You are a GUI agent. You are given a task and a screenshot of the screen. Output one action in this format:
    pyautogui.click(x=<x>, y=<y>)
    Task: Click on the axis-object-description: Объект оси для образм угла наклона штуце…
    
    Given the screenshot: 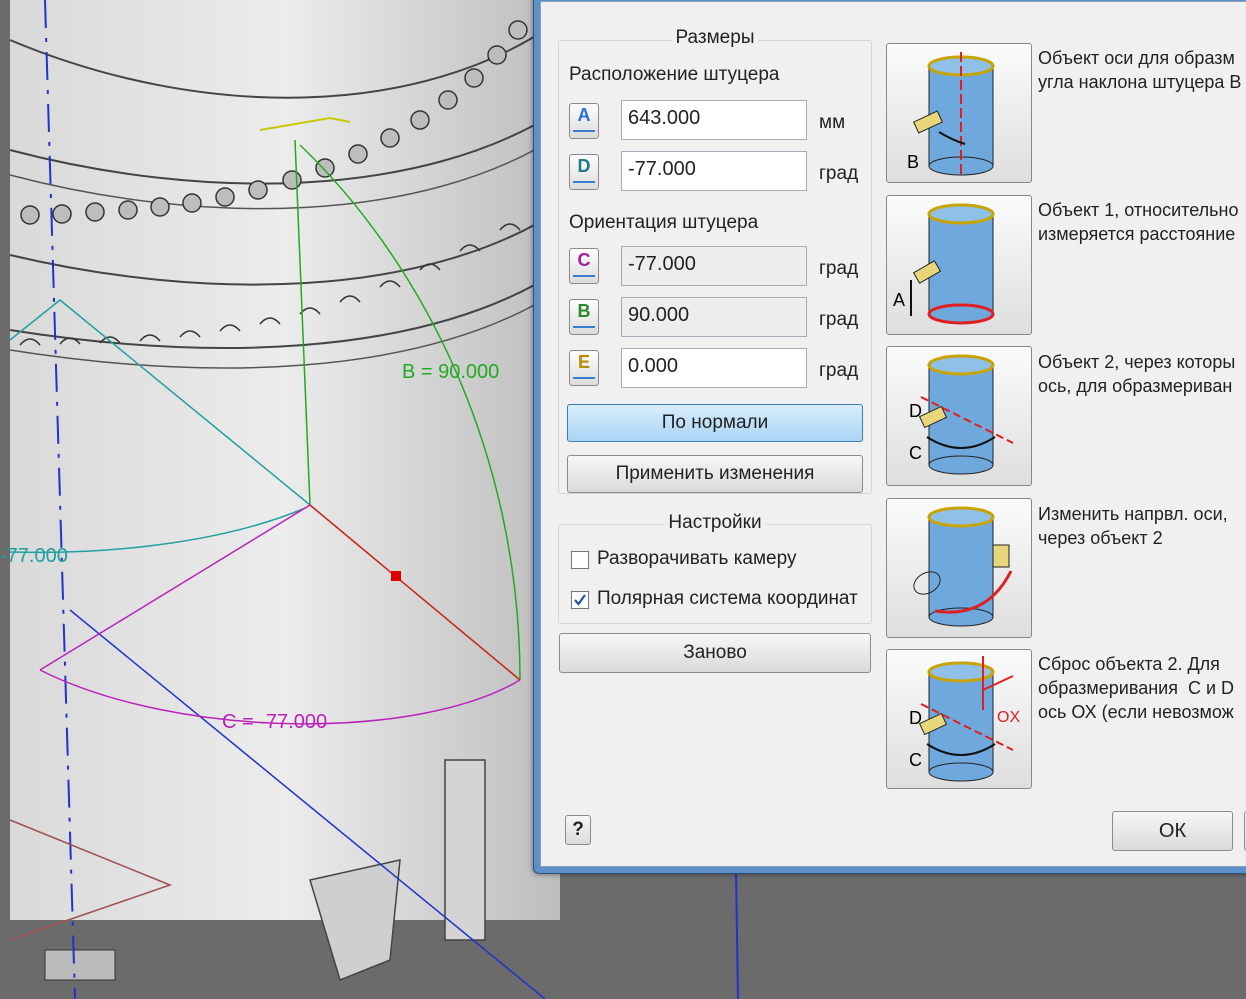 What is the action you would take?
    pyautogui.click(x=1140, y=70)
    